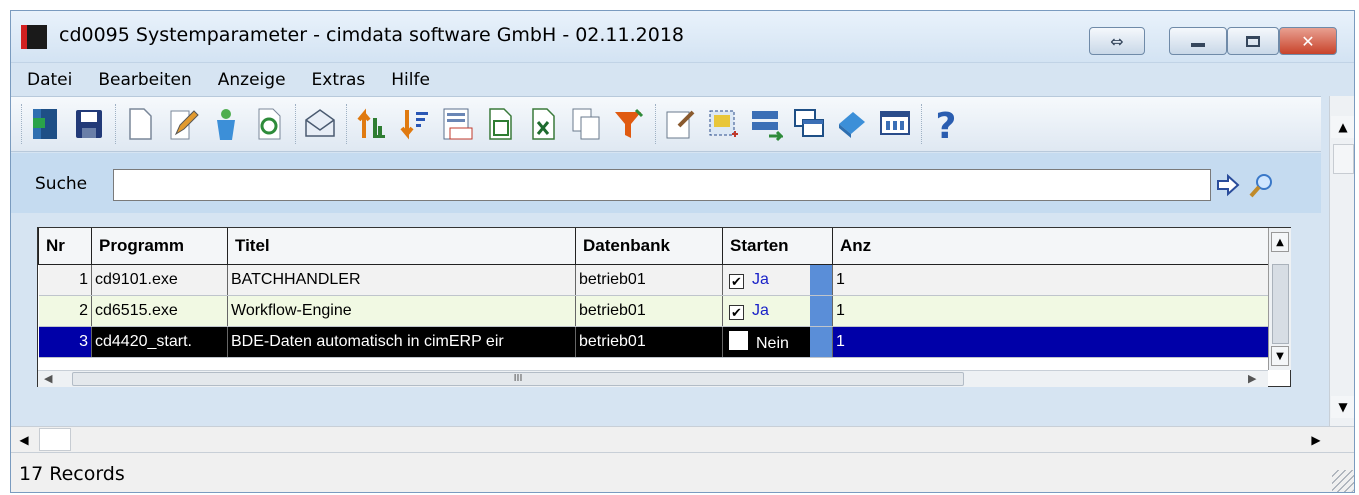 The width and height of the screenshot is (1359, 495). What do you see at coordinates (680, 124) in the screenshot?
I see `properties-icon` at bounding box center [680, 124].